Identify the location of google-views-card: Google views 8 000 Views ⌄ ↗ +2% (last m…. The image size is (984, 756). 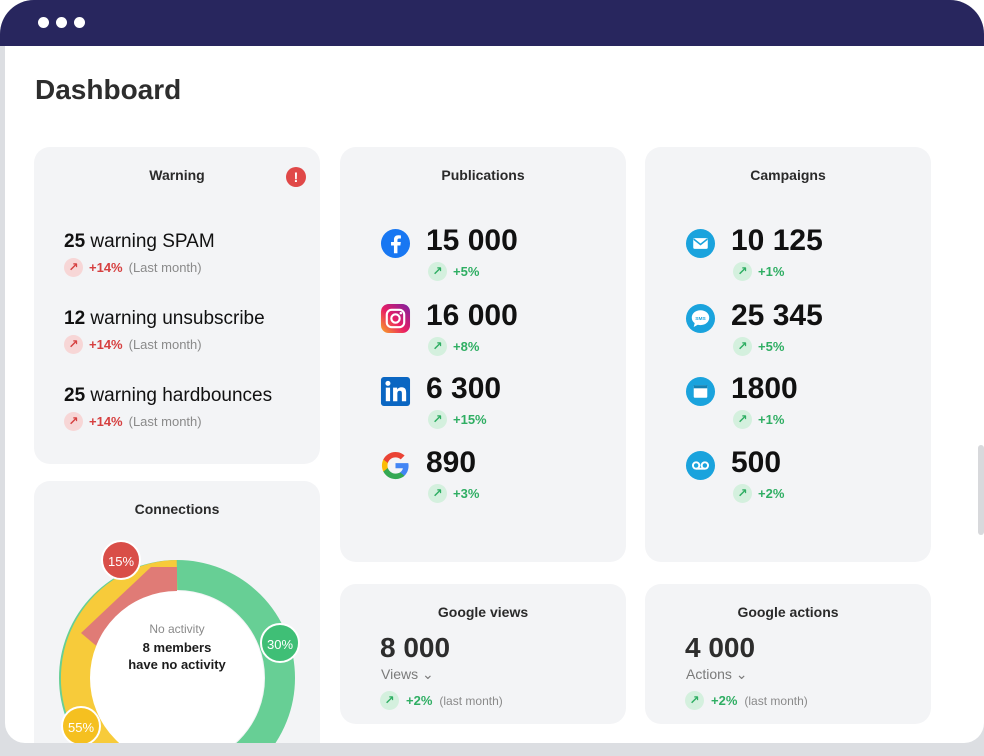
(483, 654).